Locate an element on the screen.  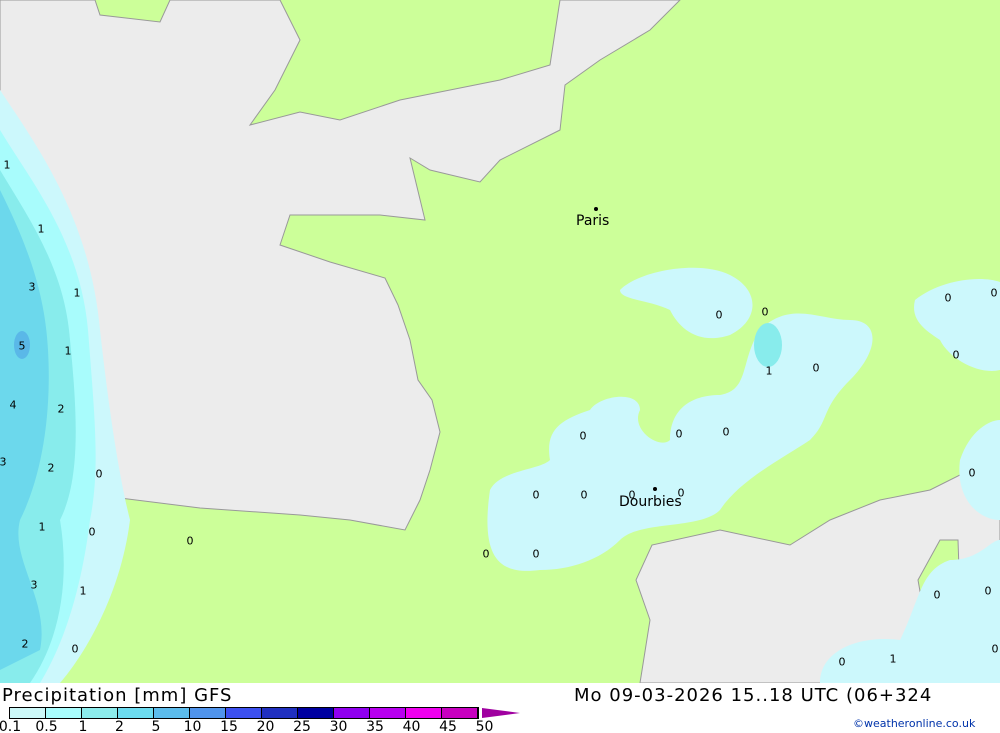
legend-tick-label: 45 is located at coordinates (448, 726).